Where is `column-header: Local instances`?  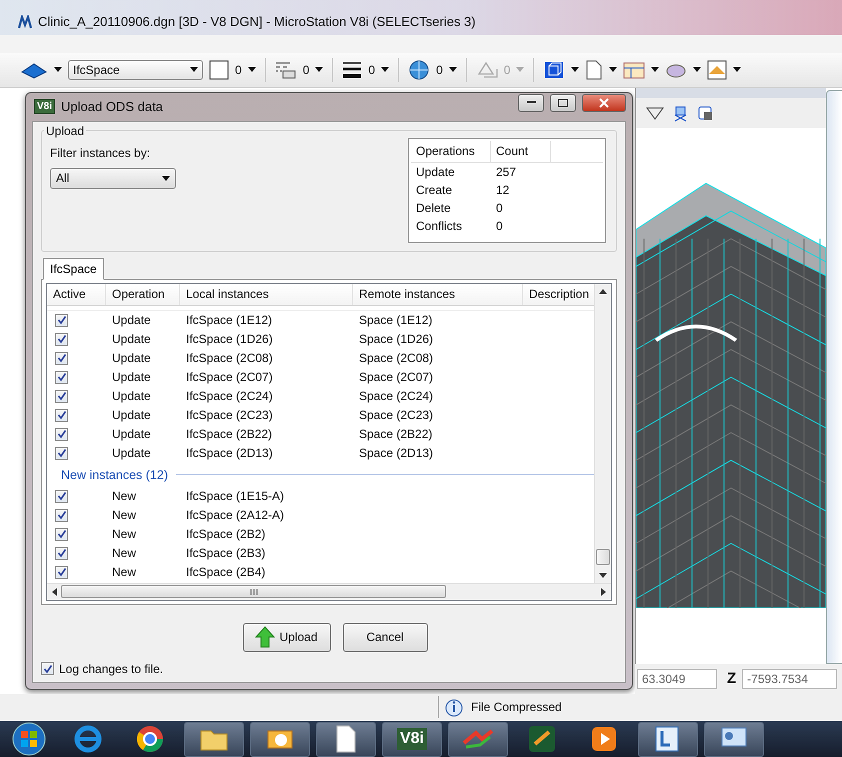
column-header: Local instances is located at coordinates (266, 294).